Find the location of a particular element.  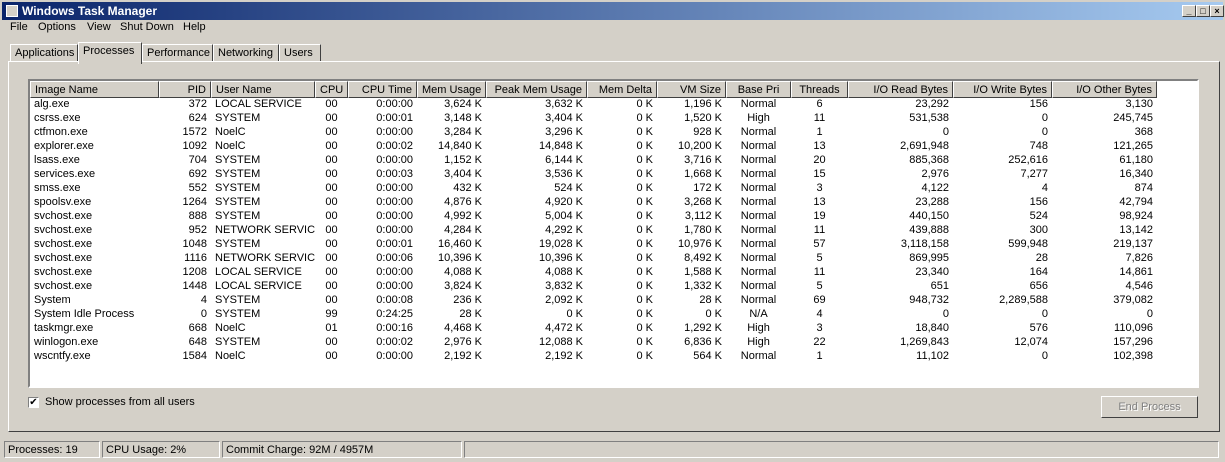

cell-mem-usage: 1,152 K is located at coordinates (463, 160).